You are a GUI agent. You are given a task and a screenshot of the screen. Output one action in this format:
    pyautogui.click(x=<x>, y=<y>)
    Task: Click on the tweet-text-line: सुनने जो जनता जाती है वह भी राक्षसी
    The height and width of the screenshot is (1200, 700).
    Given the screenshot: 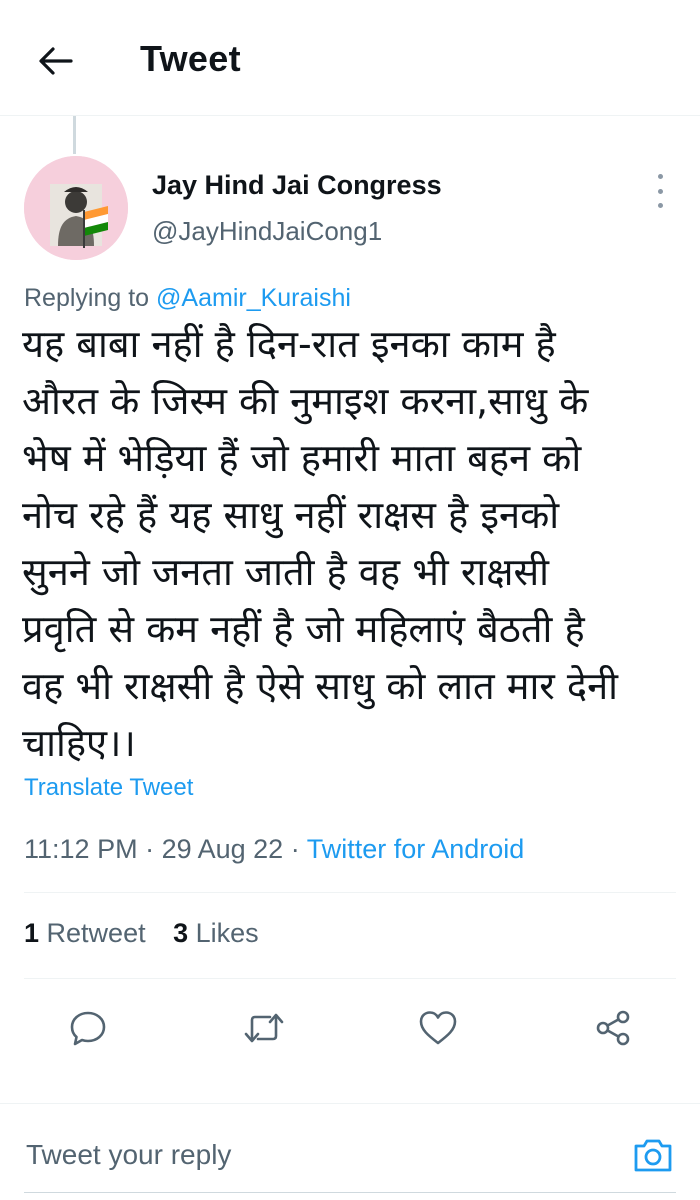 What is the action you would take?
    pyautogui.click(x=285, y=572)
    